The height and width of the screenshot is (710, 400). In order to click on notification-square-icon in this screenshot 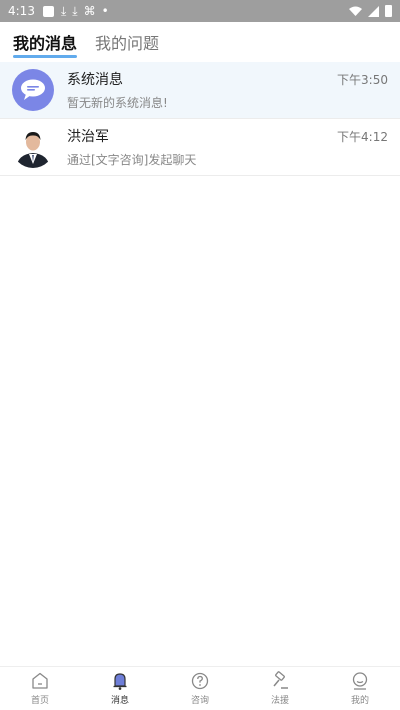, I will do `click(48, 11)`.